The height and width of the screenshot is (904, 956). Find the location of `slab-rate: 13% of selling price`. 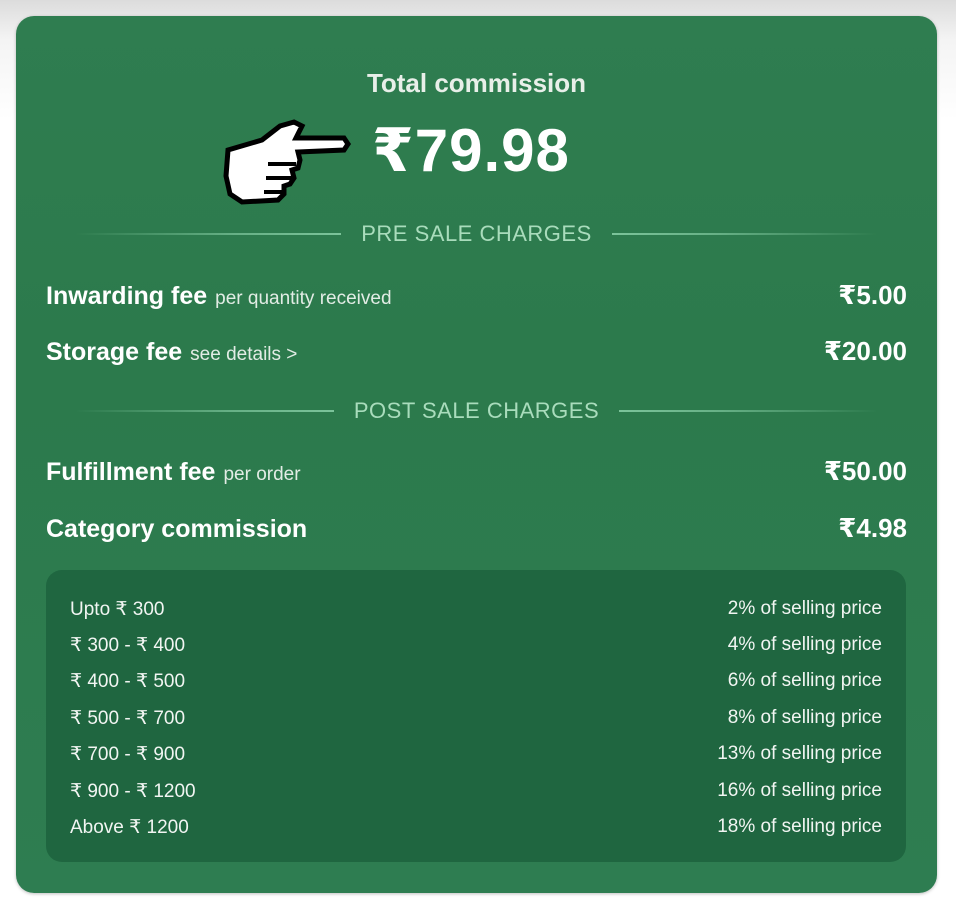

slab-rate: 13% of selling price is located at coordinates (799, 753).